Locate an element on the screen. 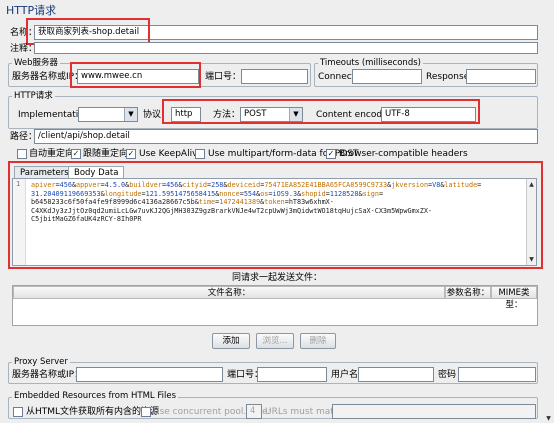 The height and width of the screenshot is (423, 554). server-name-label: 服务器名称或IP： is located at coordinates (48, 77).